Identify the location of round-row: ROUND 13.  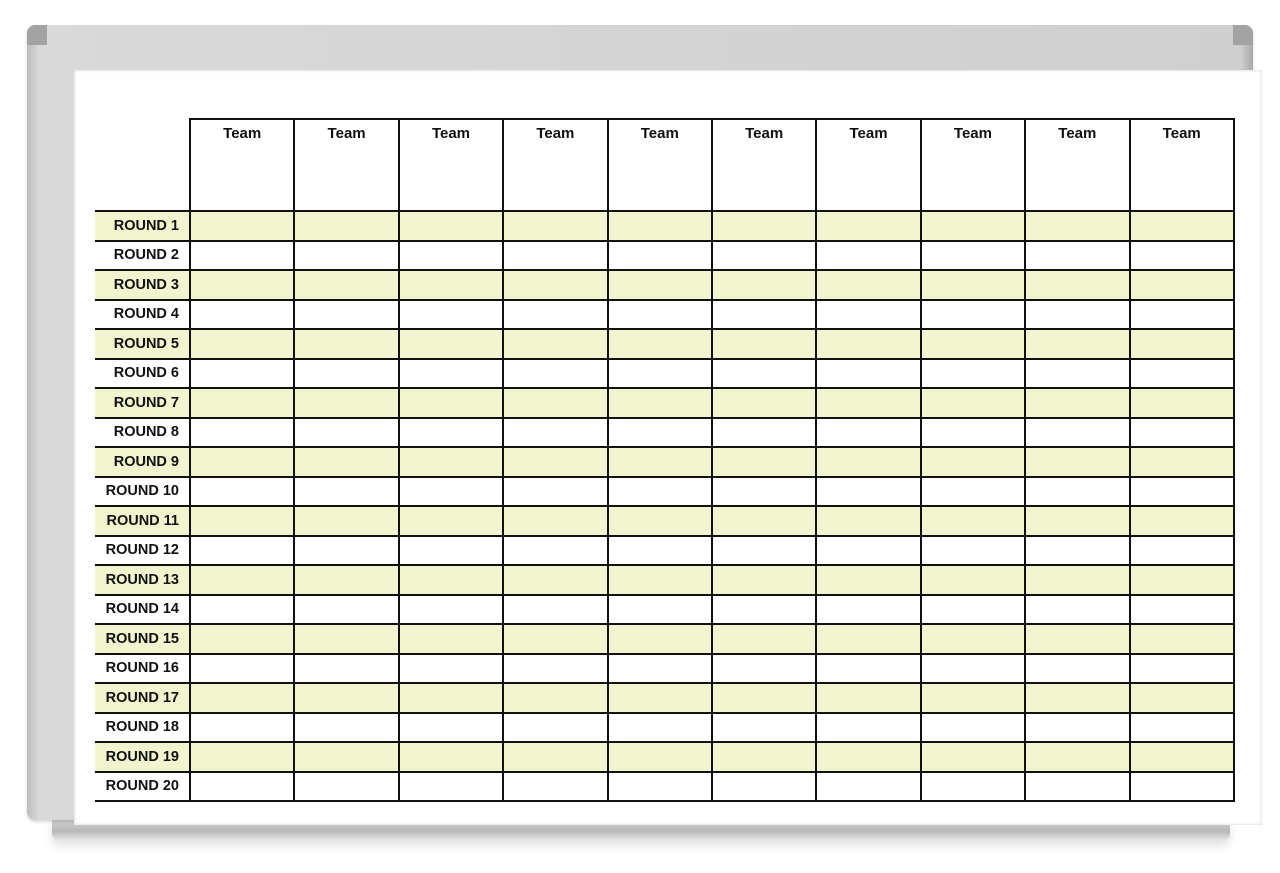
(665, 580).